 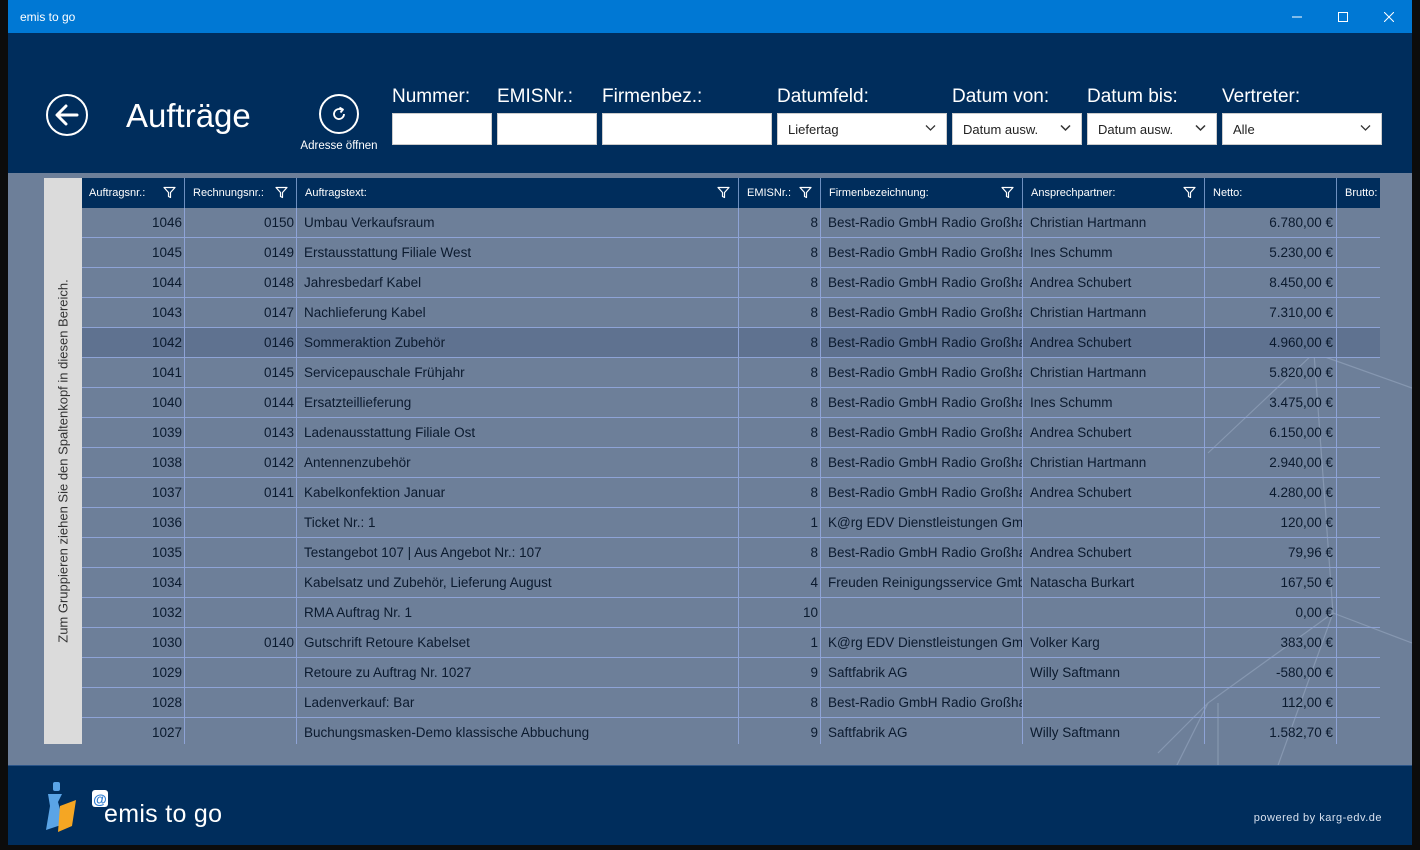 What do you see at coordinates (1114, 731) in the screenshot?
I see `cell-ansprech: Willy Saftmann` at bounding box center [1114, 731].